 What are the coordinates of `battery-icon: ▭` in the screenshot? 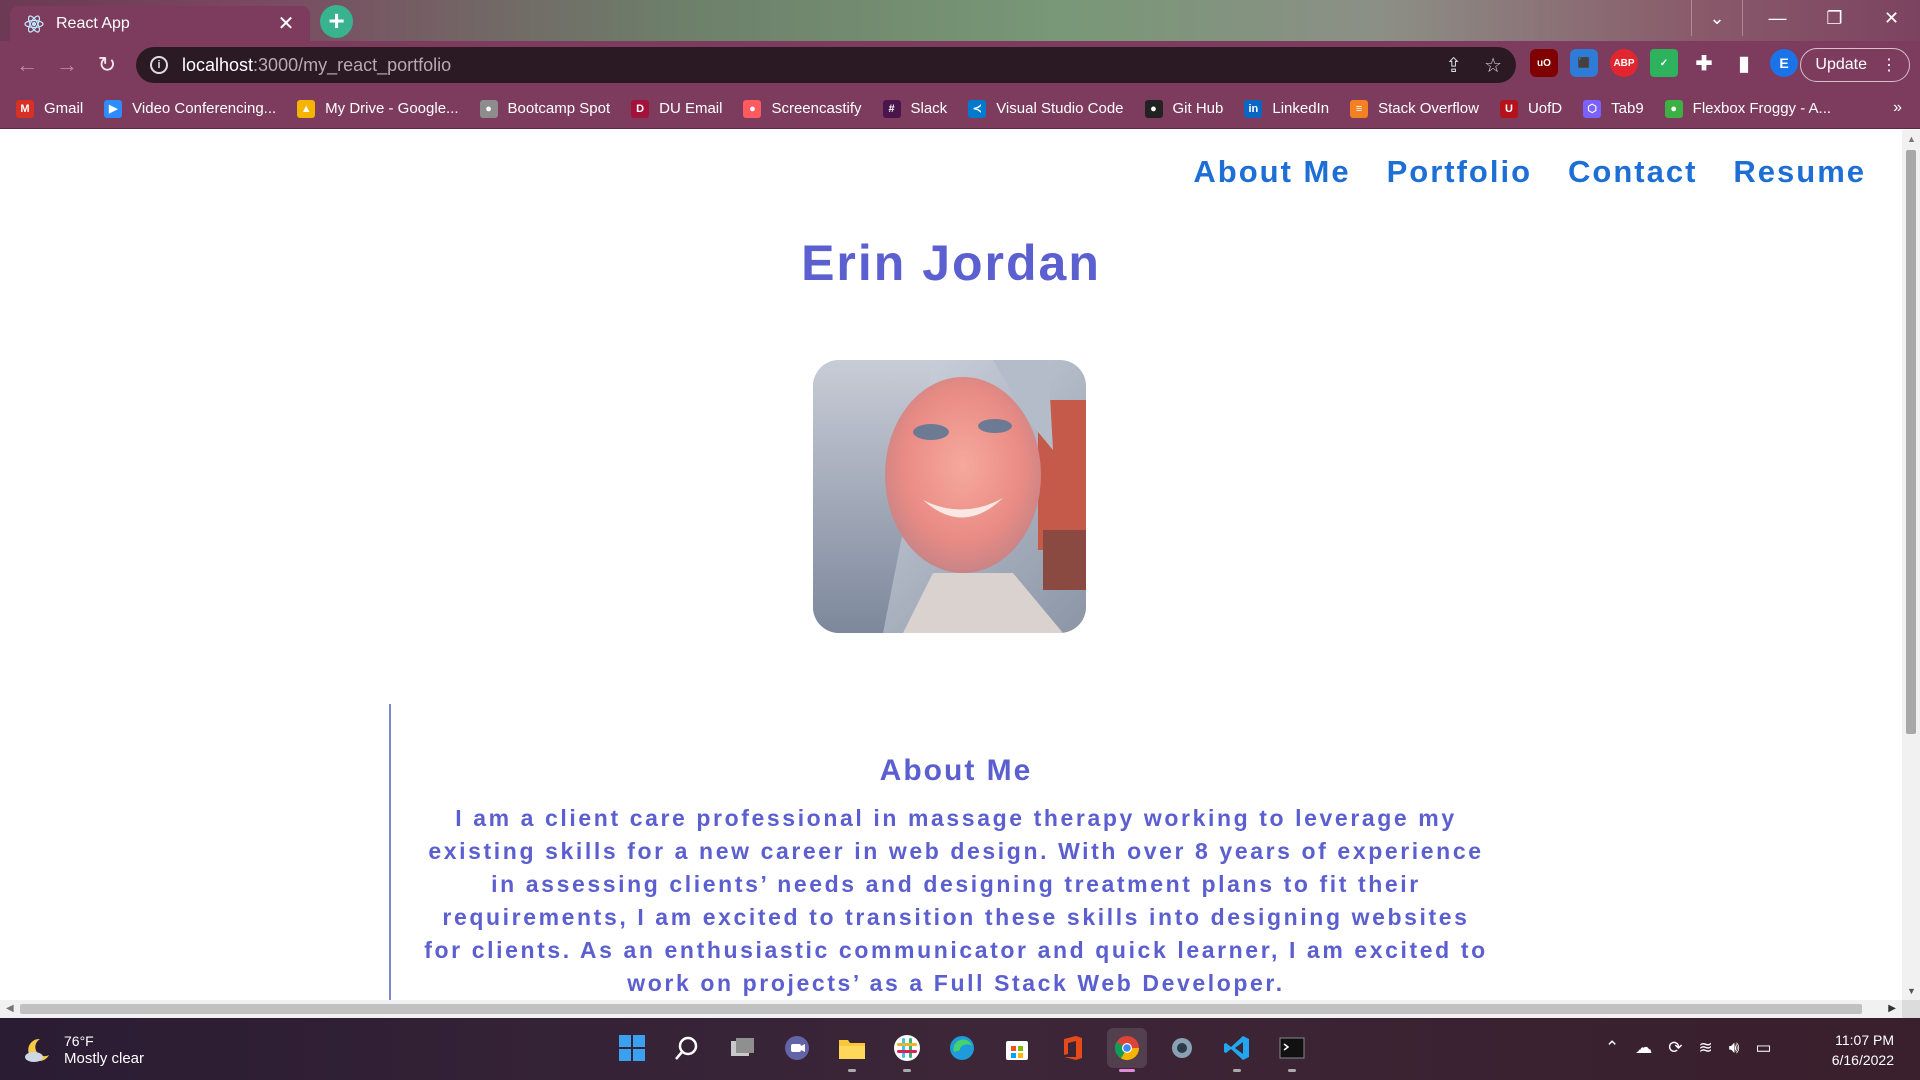 It's located at (1763, 1048).